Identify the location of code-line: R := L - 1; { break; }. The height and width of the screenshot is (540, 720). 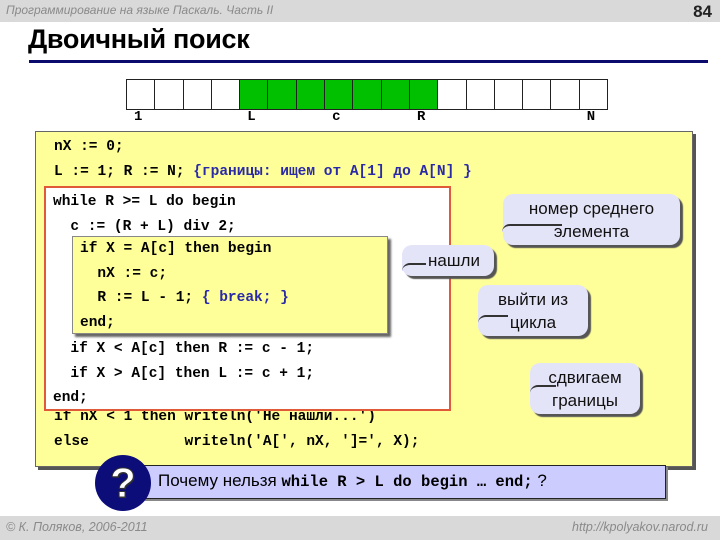
(184, 298).